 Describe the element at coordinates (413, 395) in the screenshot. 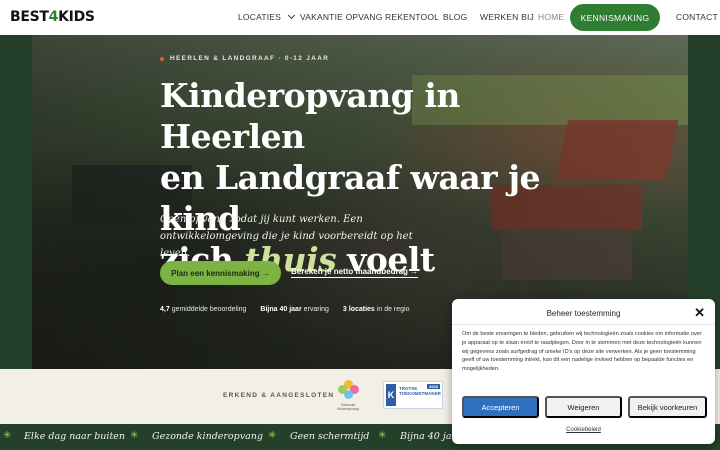

I see `toekomstmaker-badge: K TROTSE TOEKOMSTMAKER 2026` at that location.